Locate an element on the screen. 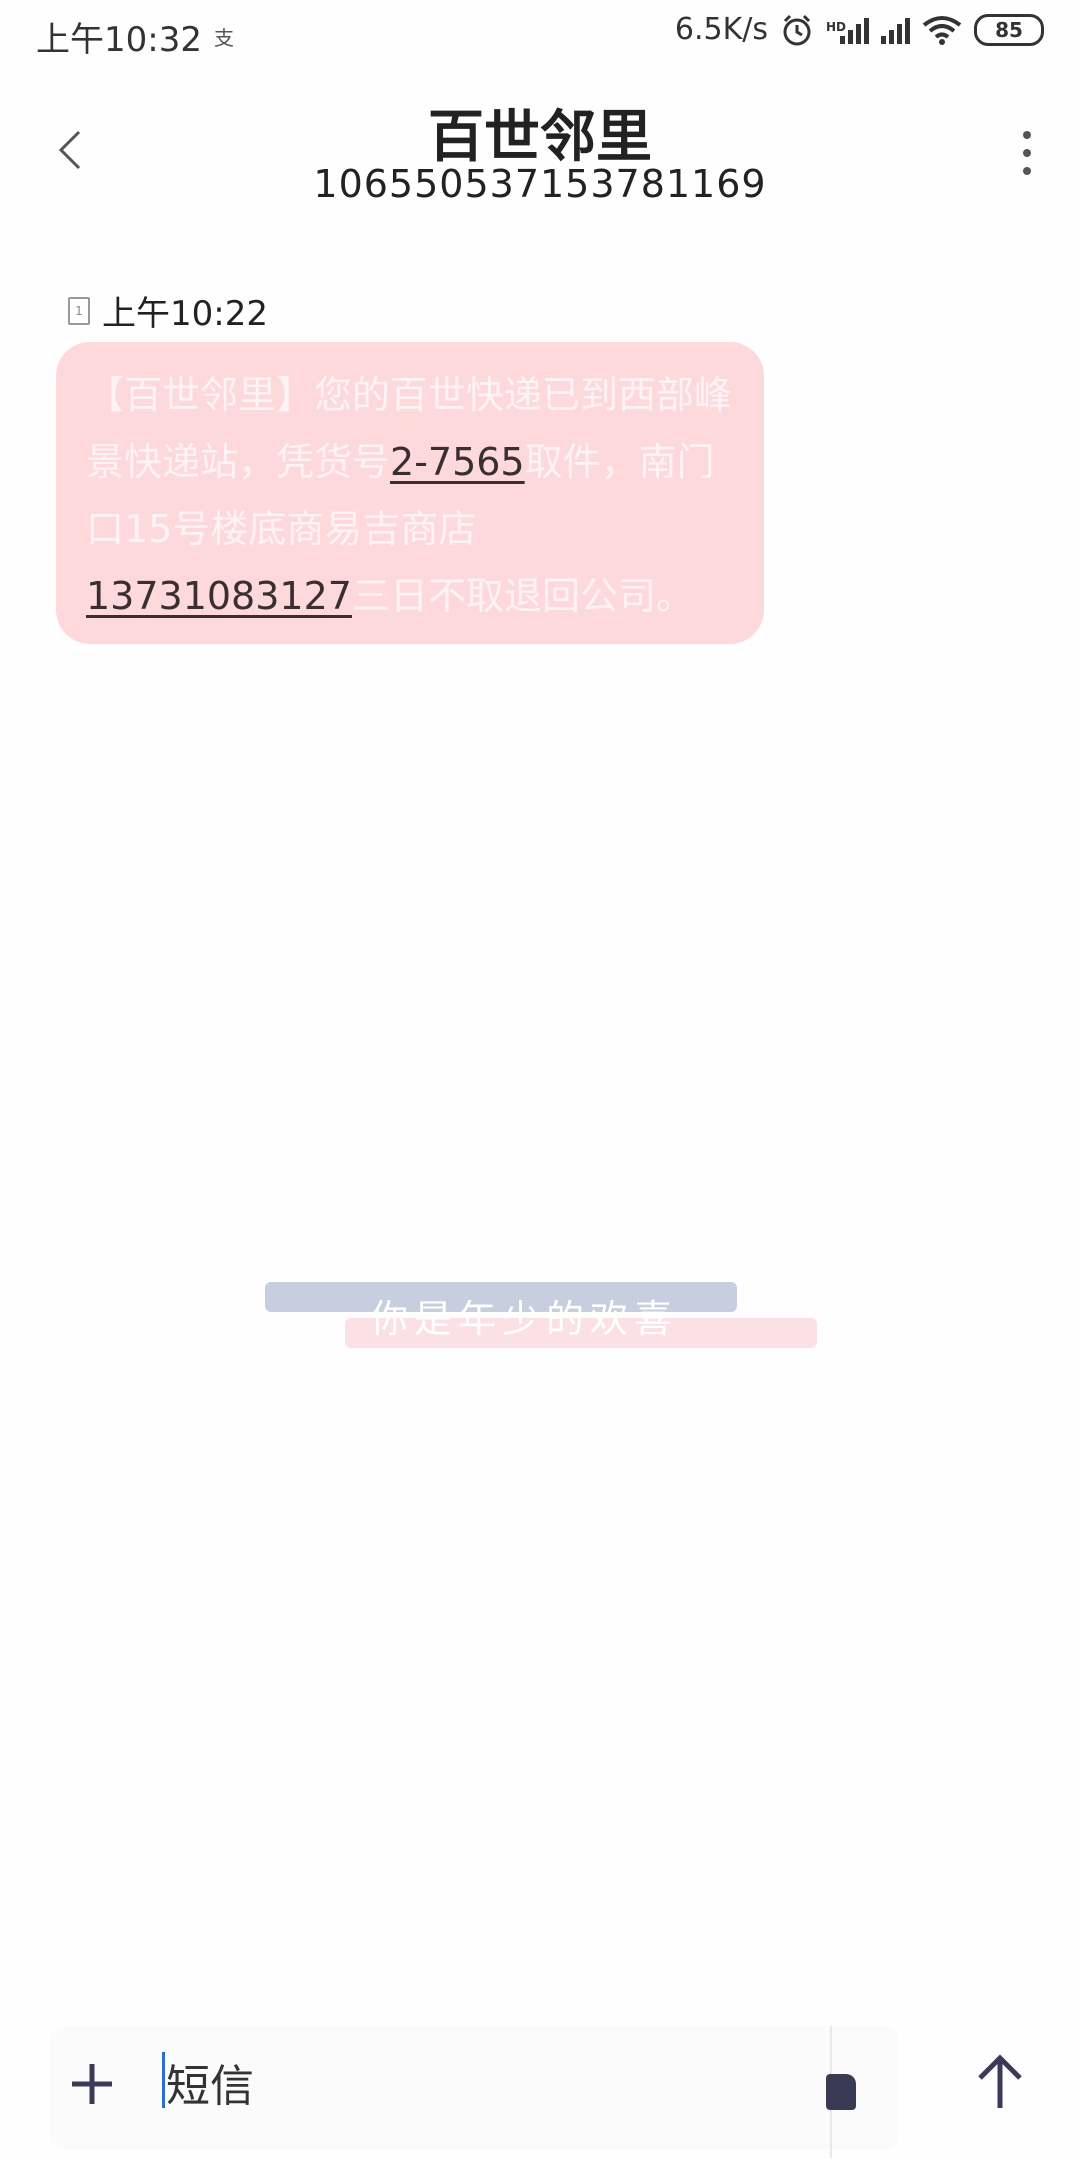 The width and height of the screenshot is (1080, 2160). hd-label: HD is located at coordinates (835, 26).